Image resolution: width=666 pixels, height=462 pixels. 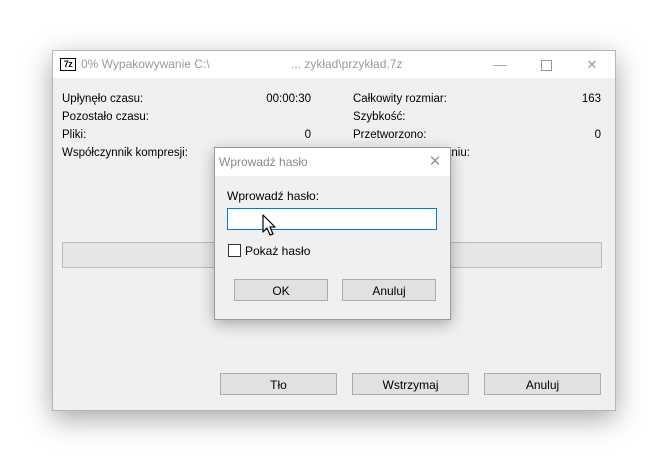 I want to click on files-value: 0, so click(x=307, y=135).